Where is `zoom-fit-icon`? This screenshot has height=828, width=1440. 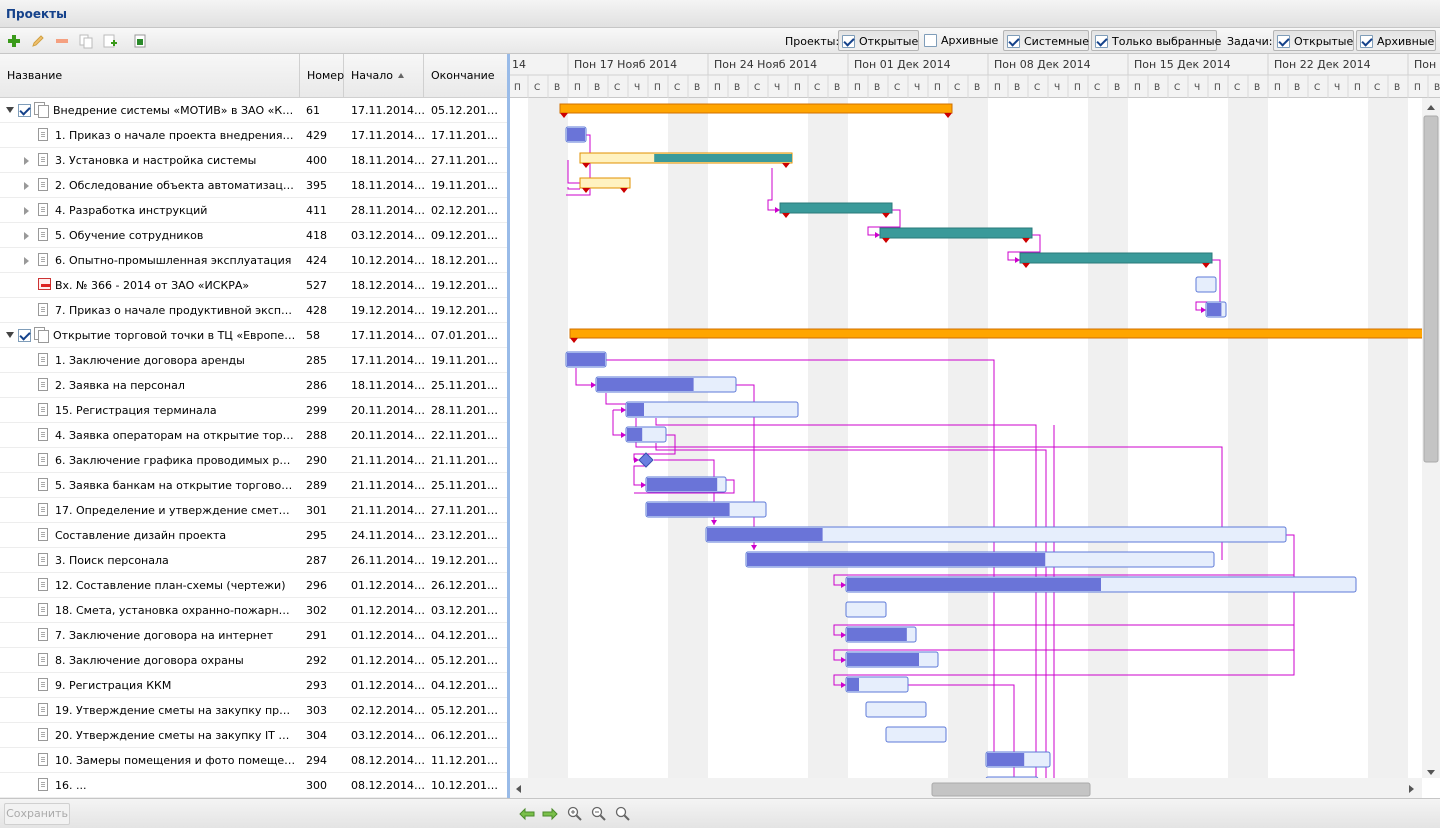 zoom-fit-icon is located at coordinates (623, 814).